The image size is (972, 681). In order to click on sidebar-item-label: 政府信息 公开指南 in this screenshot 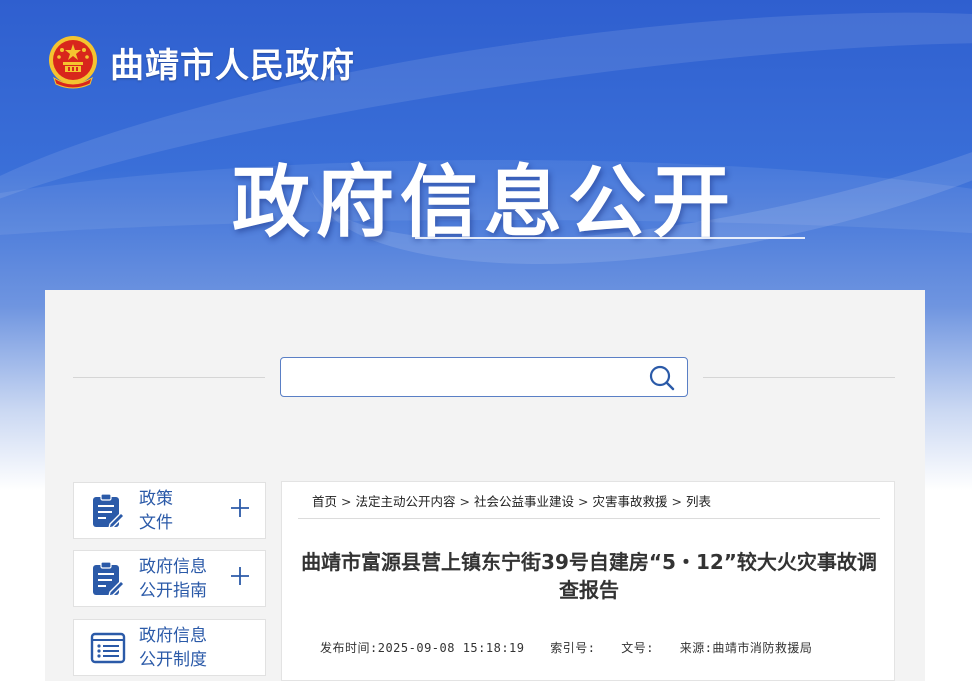, I will do `click(173, 579)`.